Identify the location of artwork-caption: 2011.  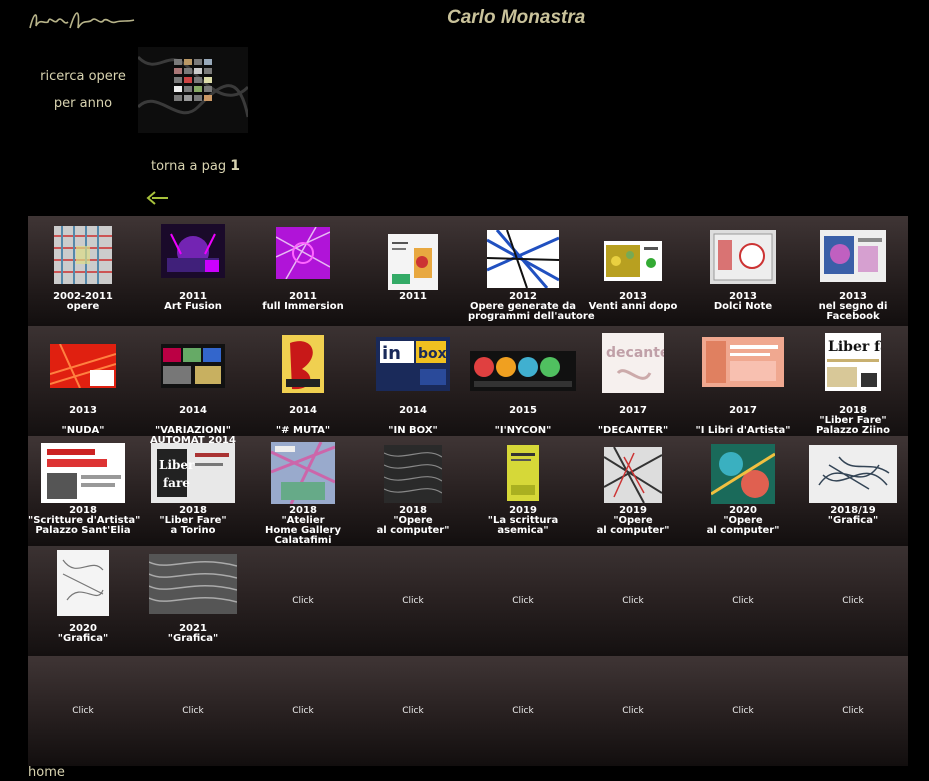
(413, 307).